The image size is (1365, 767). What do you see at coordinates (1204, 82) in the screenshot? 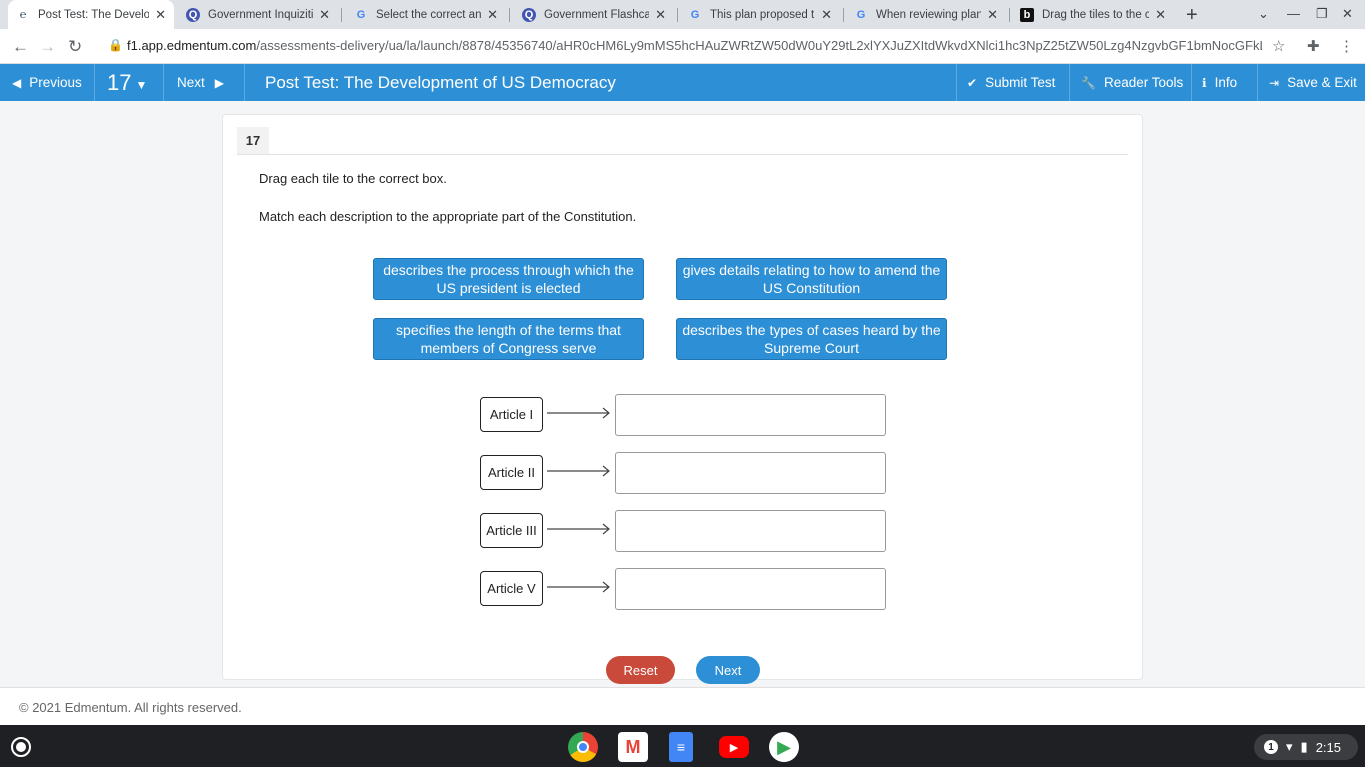
I see `info-icon: ℹ` at bounding box center [1204, 82].